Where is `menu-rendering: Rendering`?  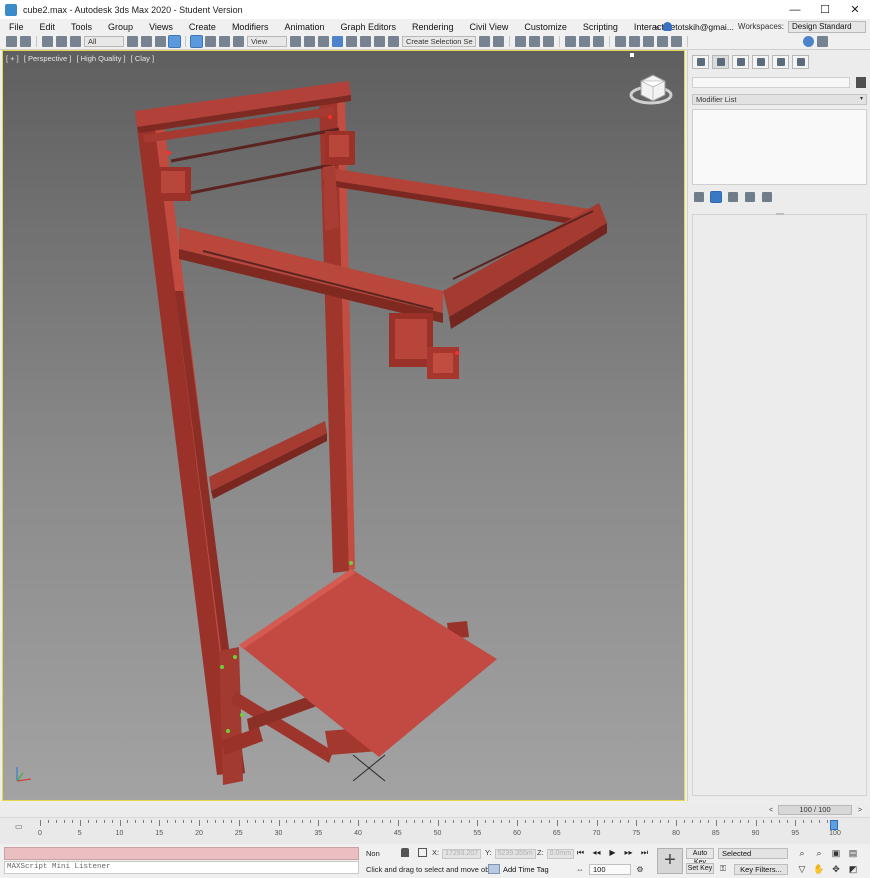 menu-rendering: Rendering is located at coordinates (433, 27).